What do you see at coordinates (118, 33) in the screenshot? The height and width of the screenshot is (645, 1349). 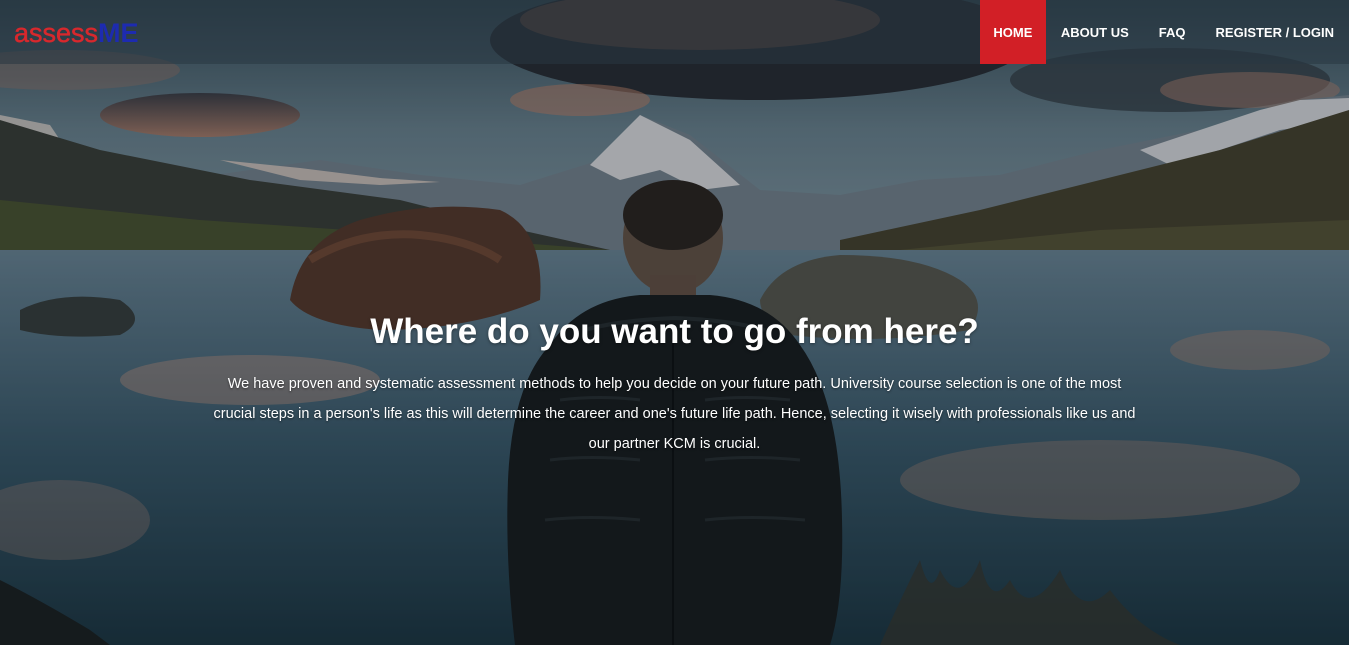 I see `logo-text-me: ME` at bounding box center [118, 33].